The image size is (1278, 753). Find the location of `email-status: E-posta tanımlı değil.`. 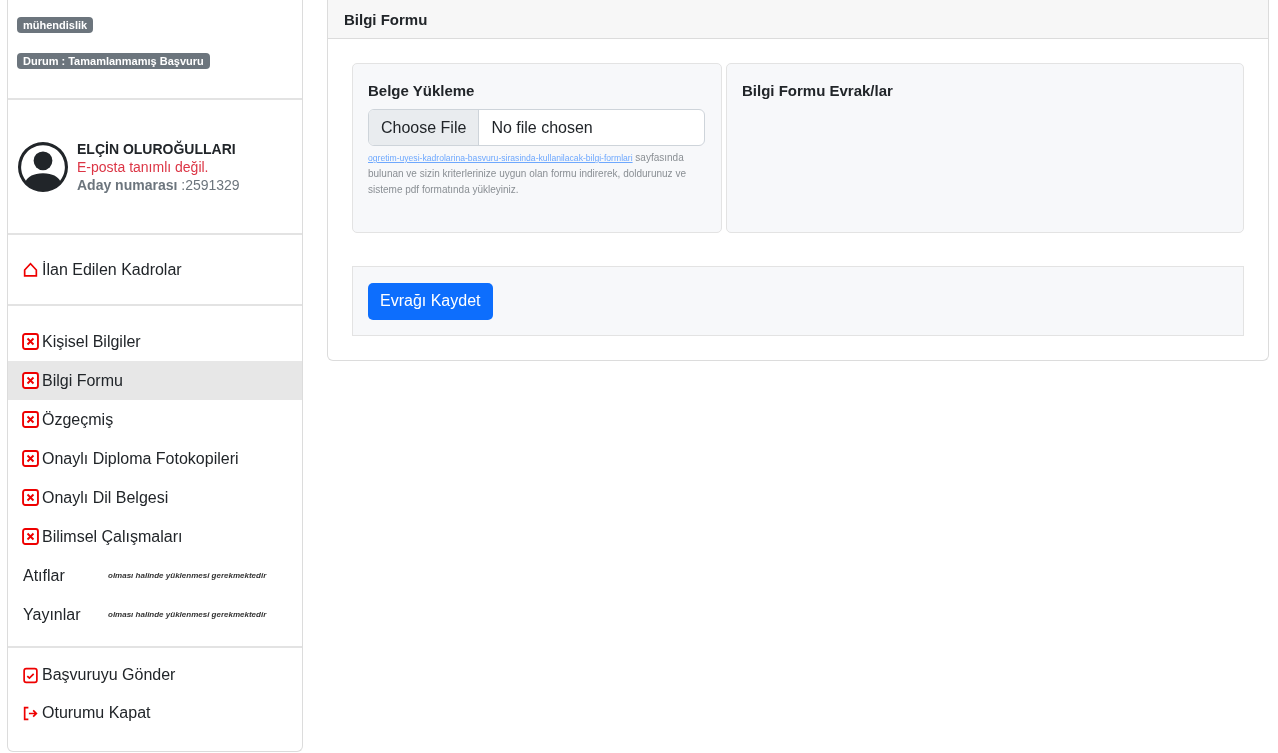

email-status: E-posta tanımlı değil. is located at coordinates (143, 166).